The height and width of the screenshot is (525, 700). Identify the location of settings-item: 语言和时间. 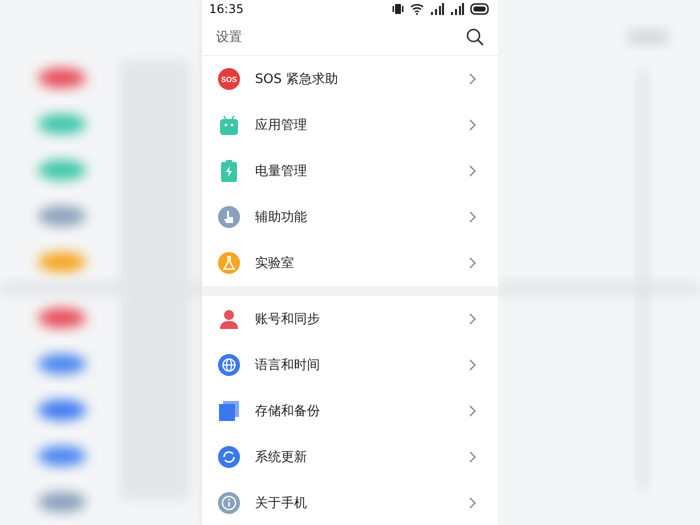
(350, 365).